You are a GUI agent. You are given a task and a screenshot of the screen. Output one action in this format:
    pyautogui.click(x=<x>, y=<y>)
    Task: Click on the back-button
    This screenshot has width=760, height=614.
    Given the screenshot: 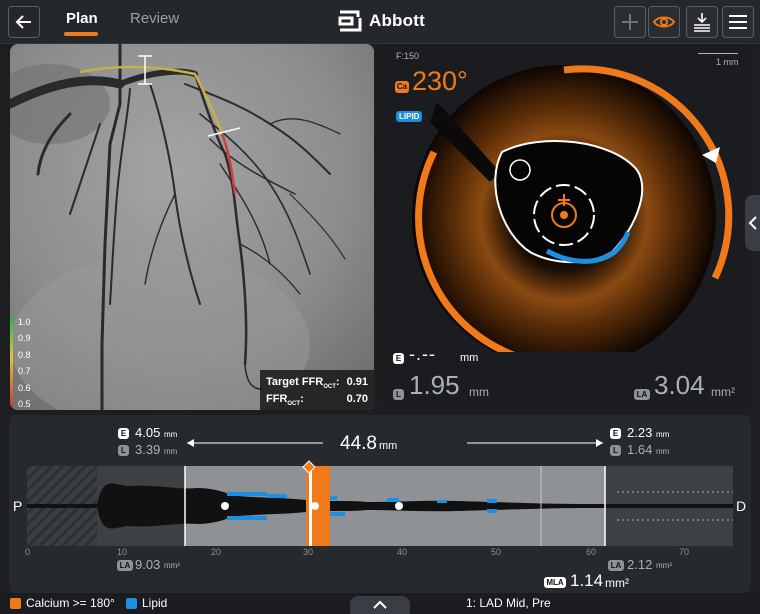 What is the action you would take?
    pyautogui.click(x=24, y=22)
    